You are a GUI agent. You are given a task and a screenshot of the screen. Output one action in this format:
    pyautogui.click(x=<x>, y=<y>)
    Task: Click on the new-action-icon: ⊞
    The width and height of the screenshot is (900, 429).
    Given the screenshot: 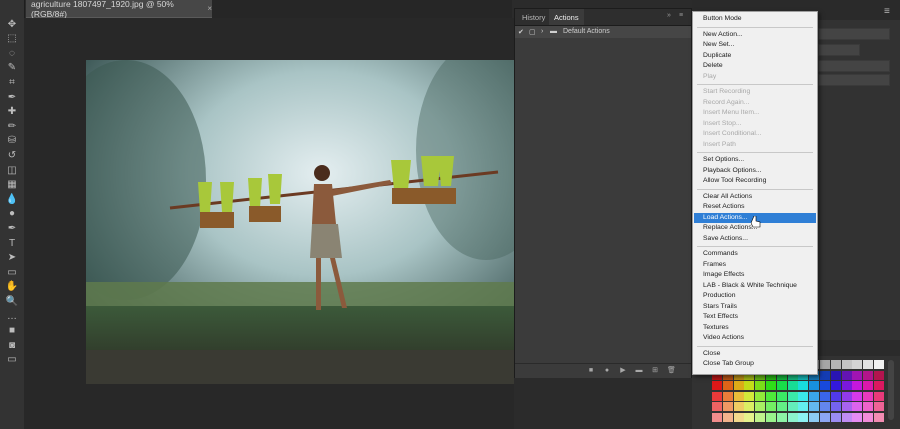 What is the action you would take?
    pyautogui.click(x=655, y=371)
    